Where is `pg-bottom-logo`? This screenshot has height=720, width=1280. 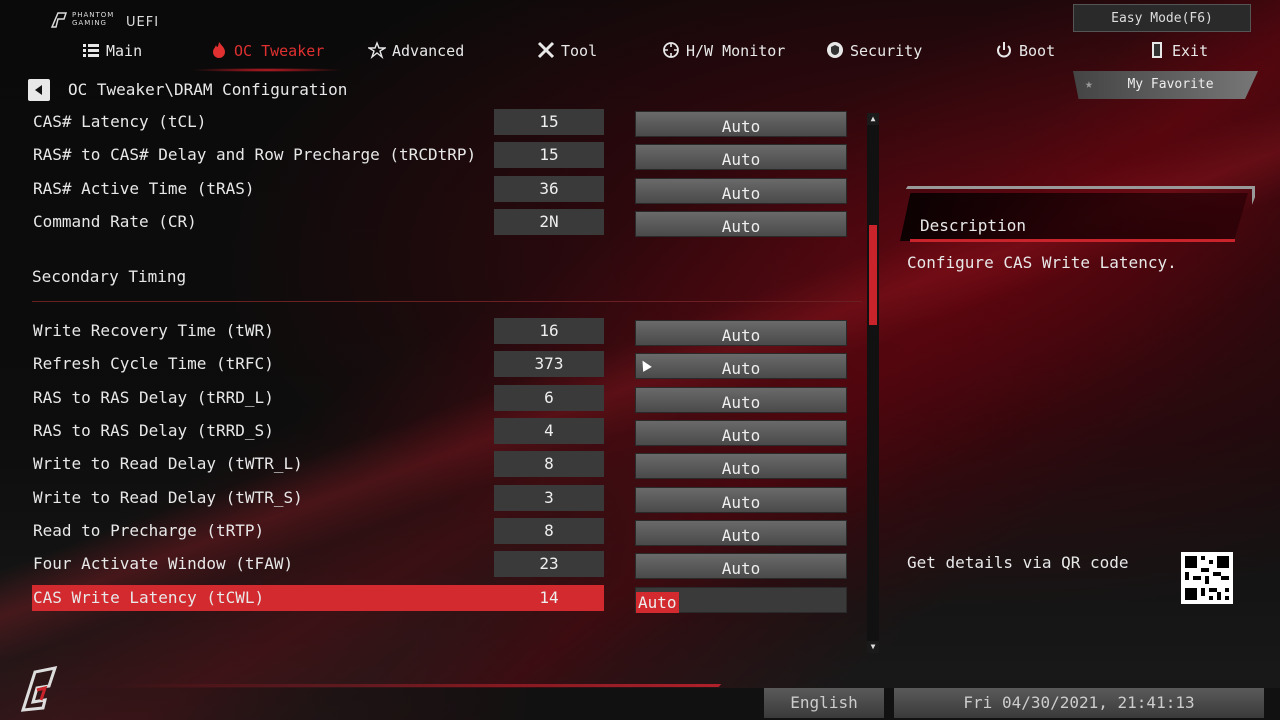
pg-bottom-logo is located at coordinates (37, 687).